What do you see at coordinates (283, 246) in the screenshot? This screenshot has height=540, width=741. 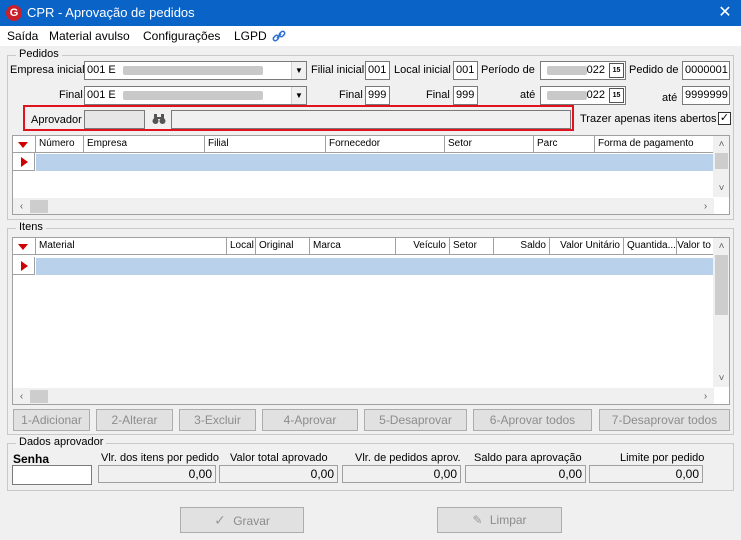 I see `col-original: Original` at bounding box center [283, 246].